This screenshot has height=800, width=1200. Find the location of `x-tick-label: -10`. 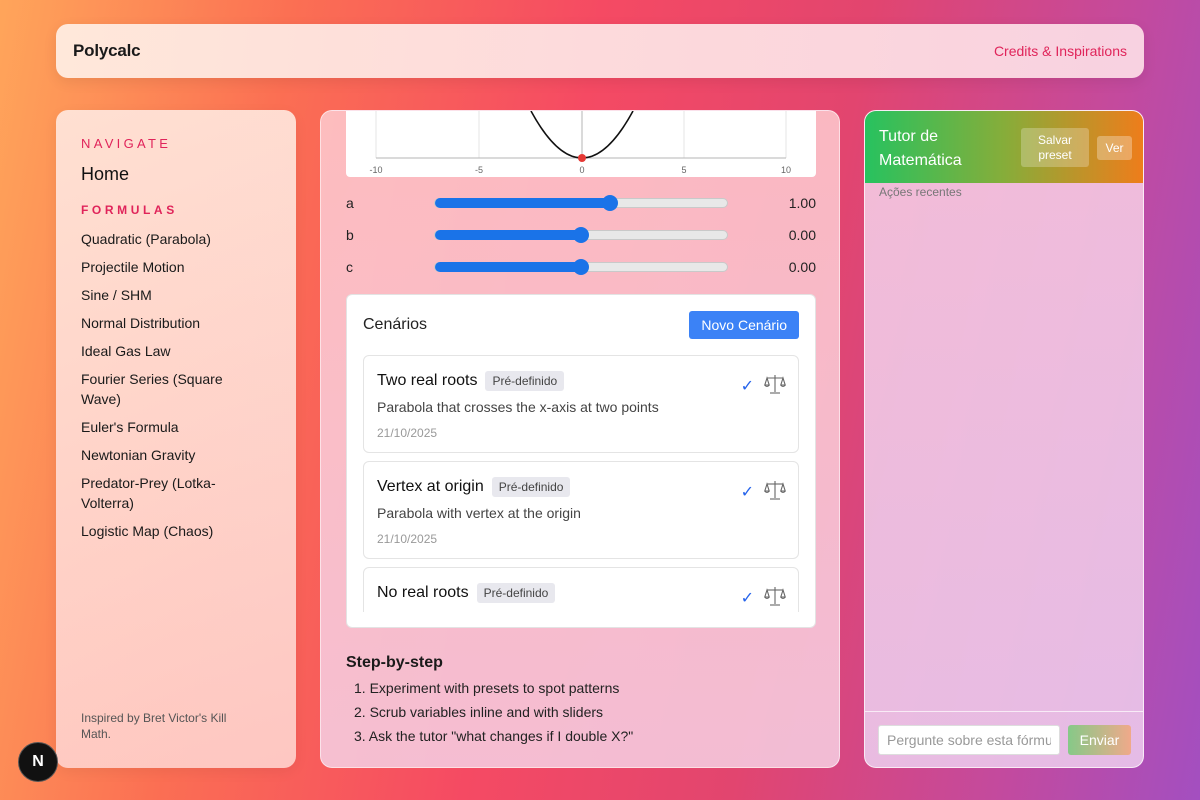

x-tick-label: -10 is located at coordinates (375, 170).